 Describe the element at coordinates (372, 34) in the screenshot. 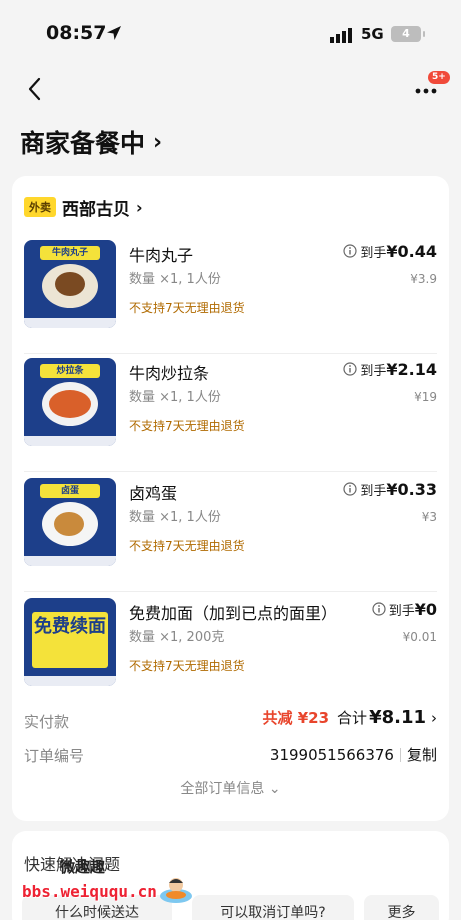

I see `network-label: 5G` at that location.